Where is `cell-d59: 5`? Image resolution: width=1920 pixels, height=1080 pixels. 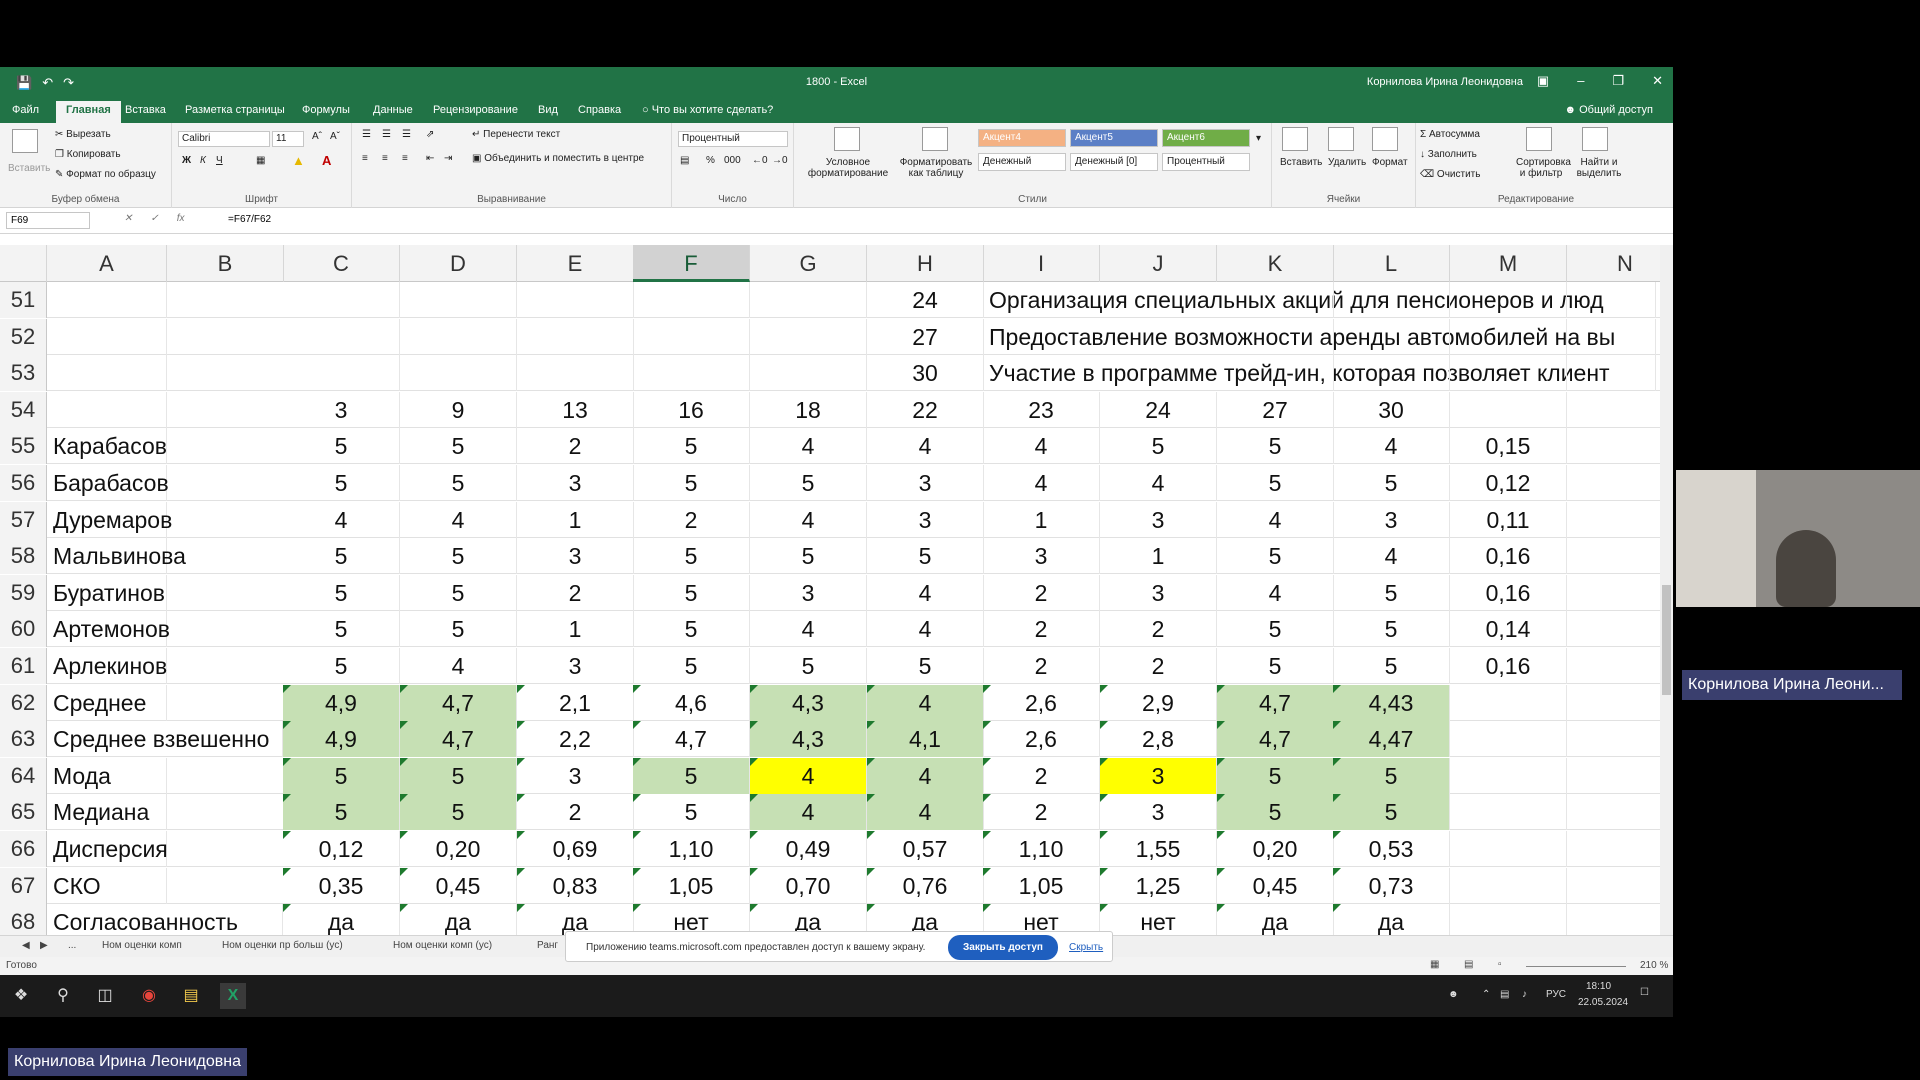
cell-d59: 5 is located at coordinates (458, 592).